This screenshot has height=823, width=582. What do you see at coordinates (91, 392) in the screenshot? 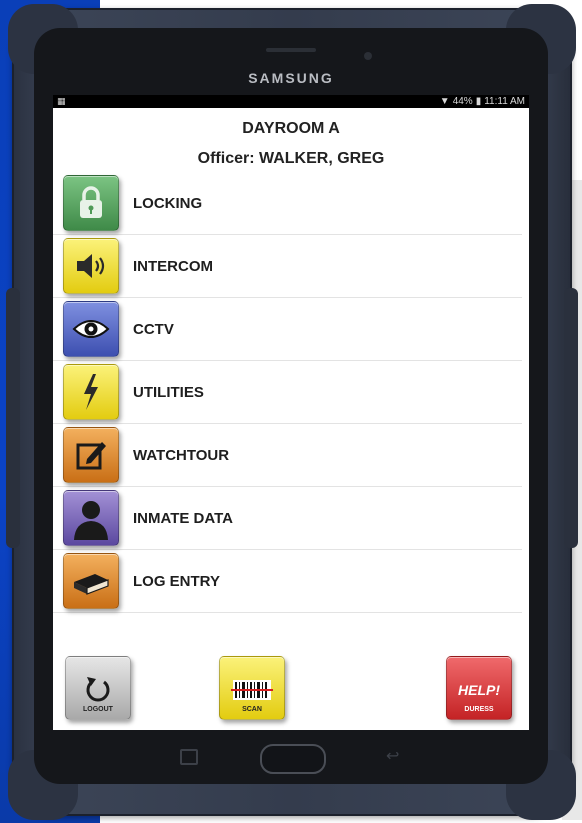
I see `lightning-icon` at bounding box center [91, 392].